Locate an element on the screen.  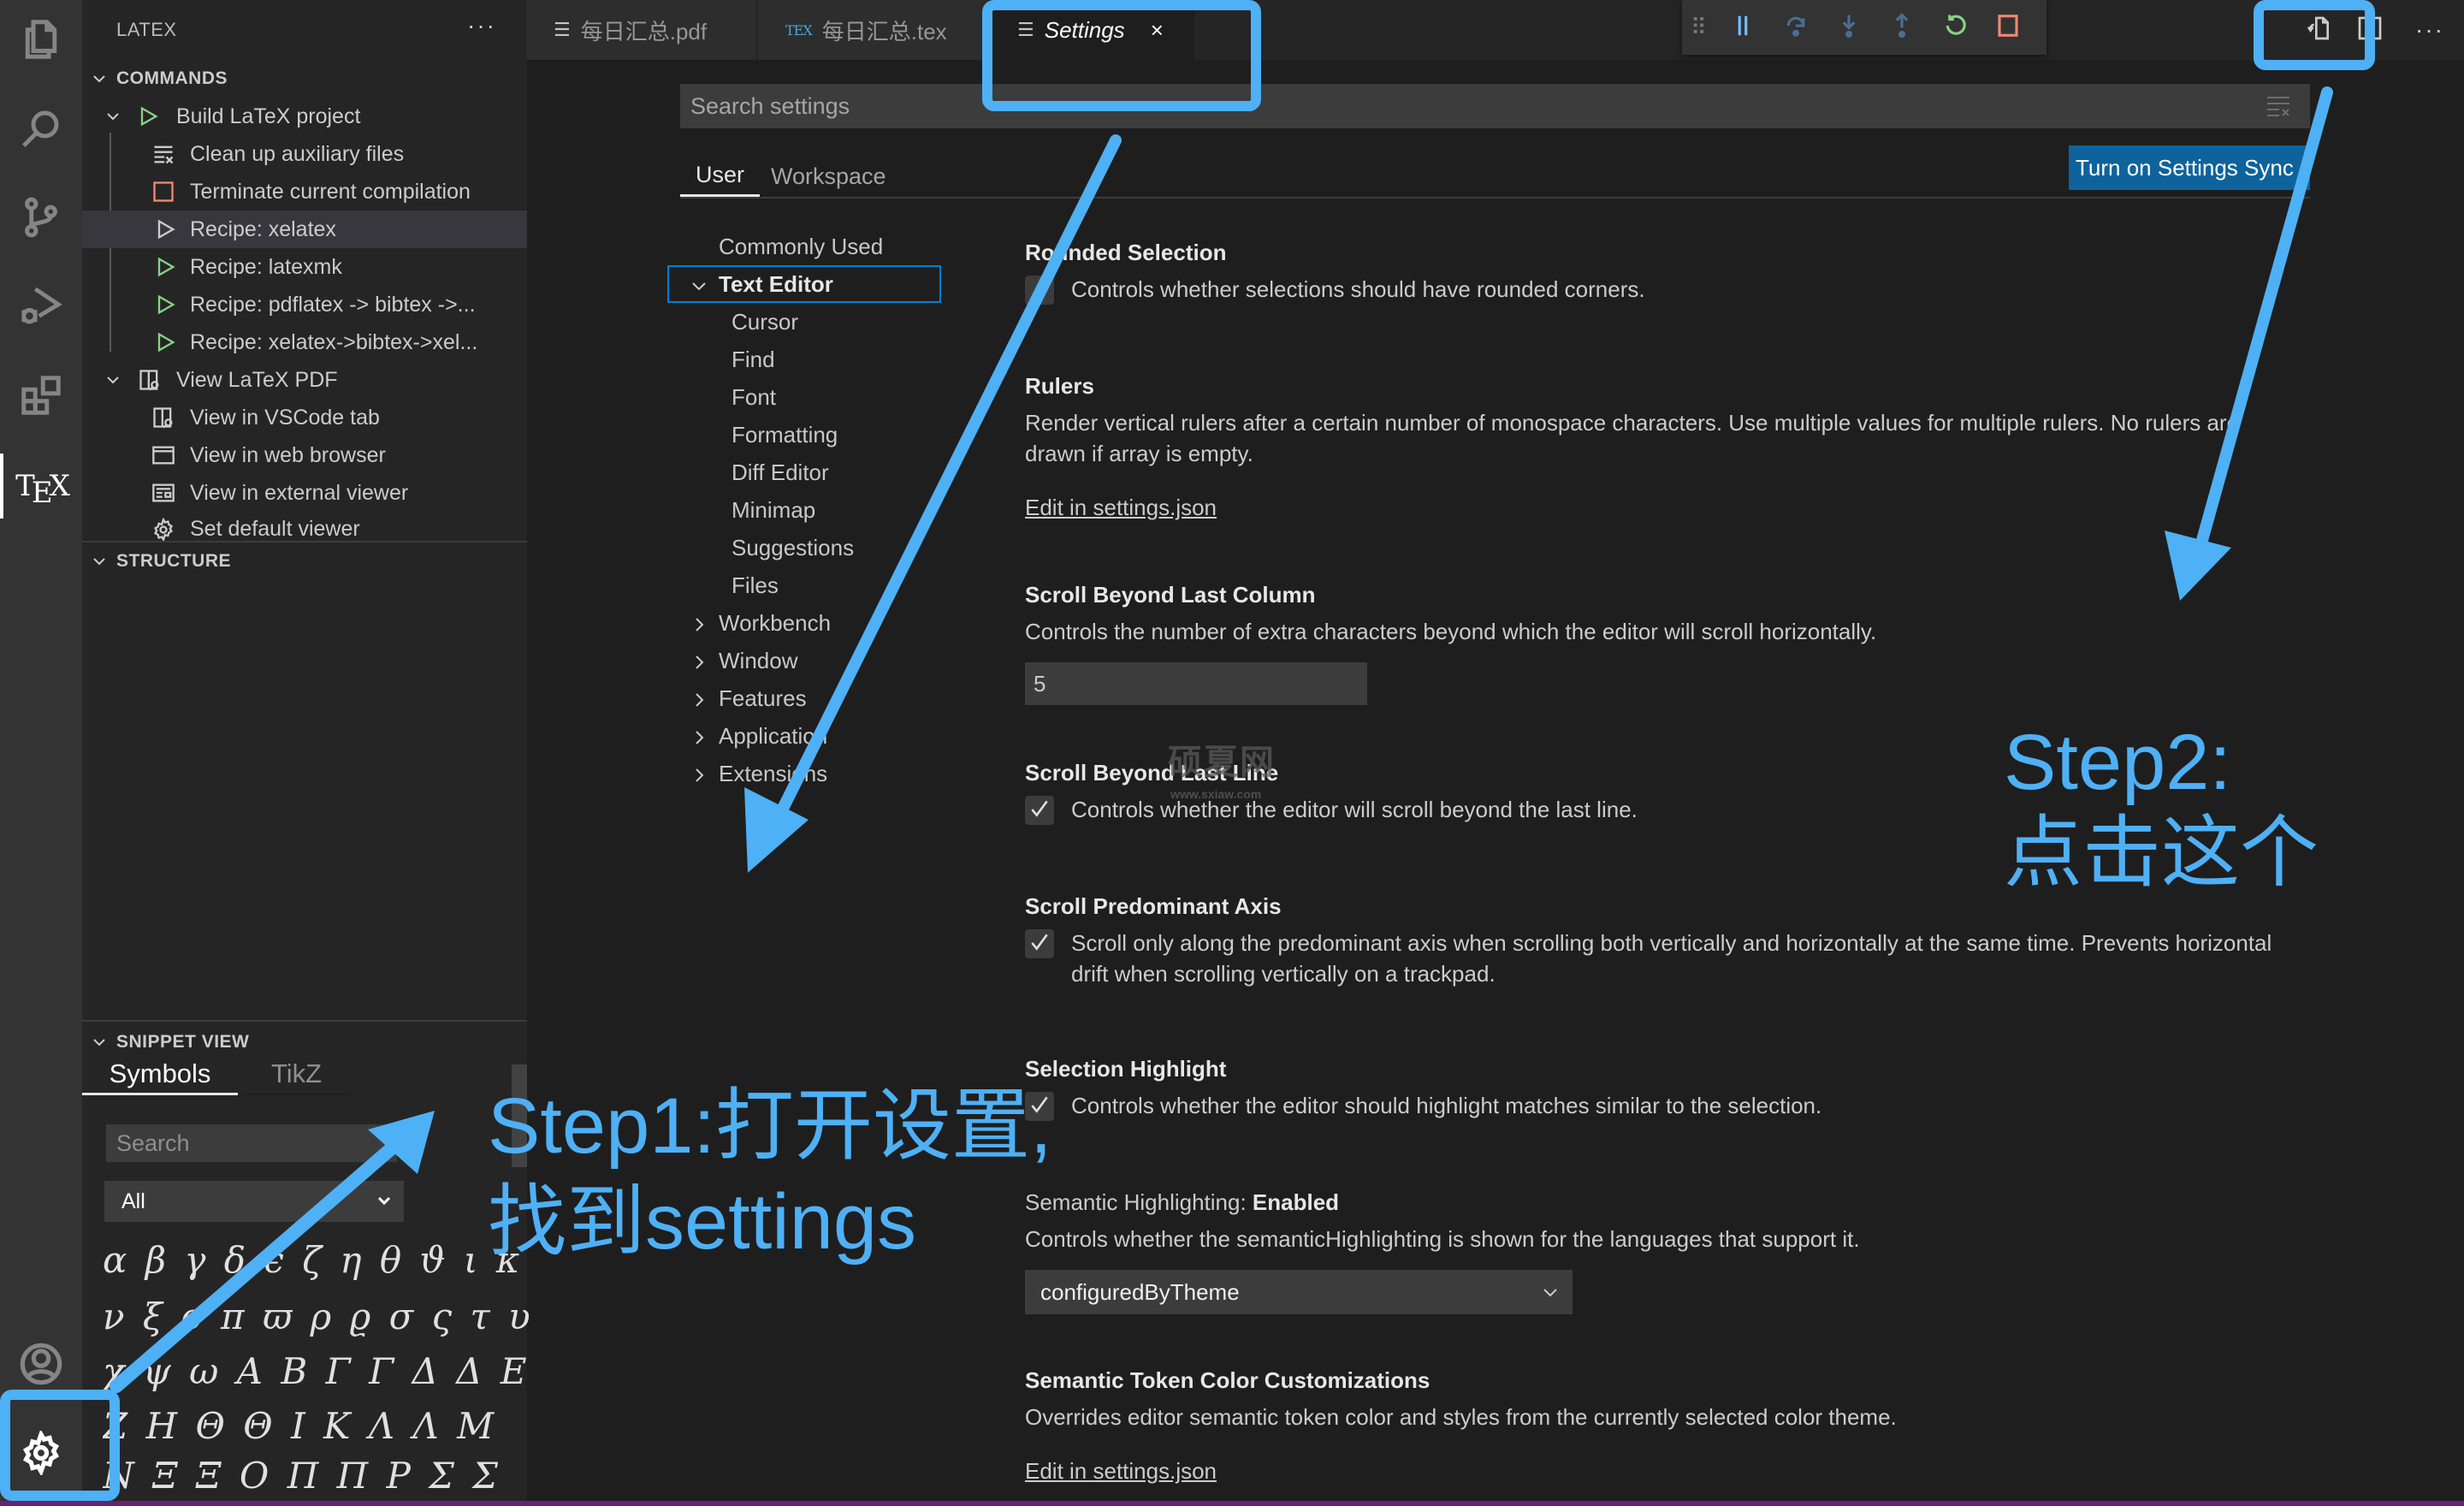
search-button is located at coordinates (41, 130).